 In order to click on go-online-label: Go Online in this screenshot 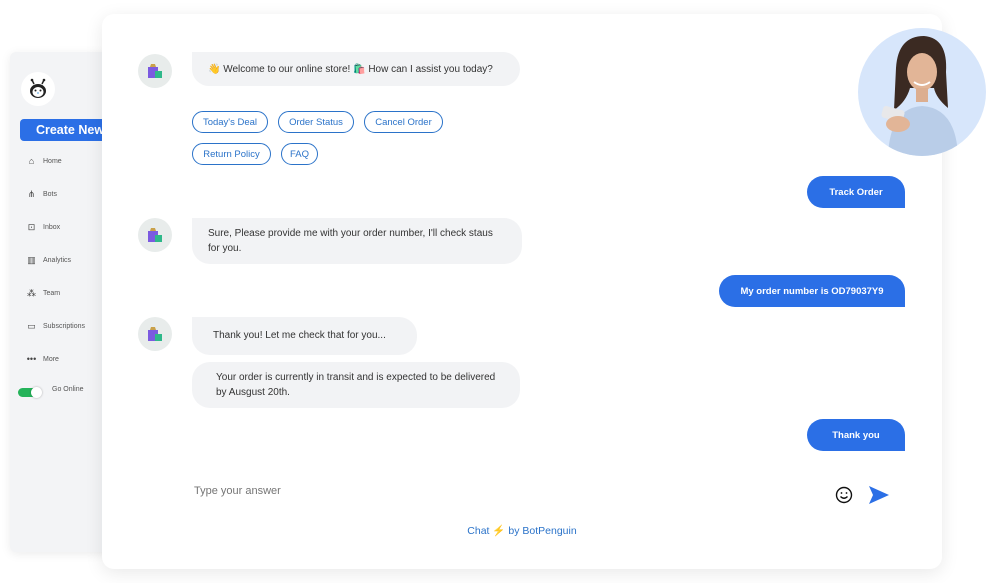, I will do `click(68, 389)`.